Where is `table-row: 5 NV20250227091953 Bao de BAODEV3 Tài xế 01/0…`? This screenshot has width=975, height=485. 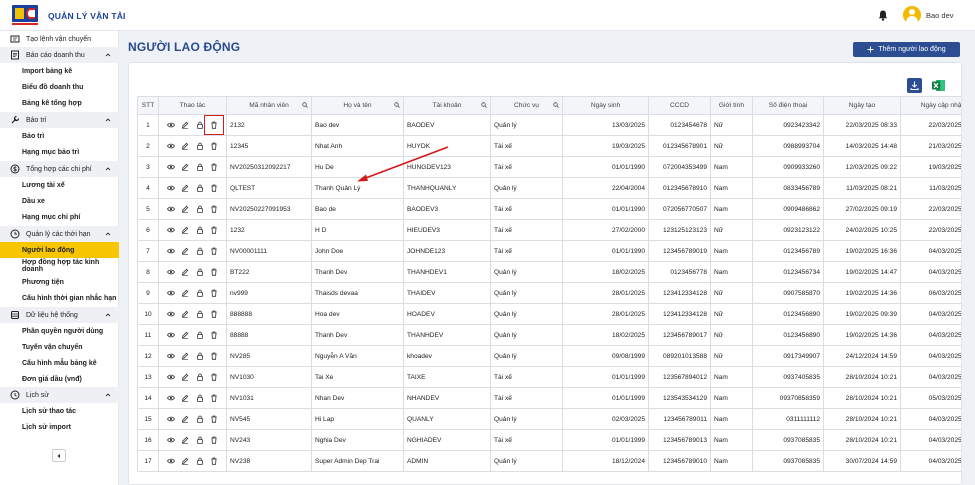
table-row: 5 NV20250227091953 Bao de BAODEV3 Tài xế 01/0… is located at coordinates (549, 209).